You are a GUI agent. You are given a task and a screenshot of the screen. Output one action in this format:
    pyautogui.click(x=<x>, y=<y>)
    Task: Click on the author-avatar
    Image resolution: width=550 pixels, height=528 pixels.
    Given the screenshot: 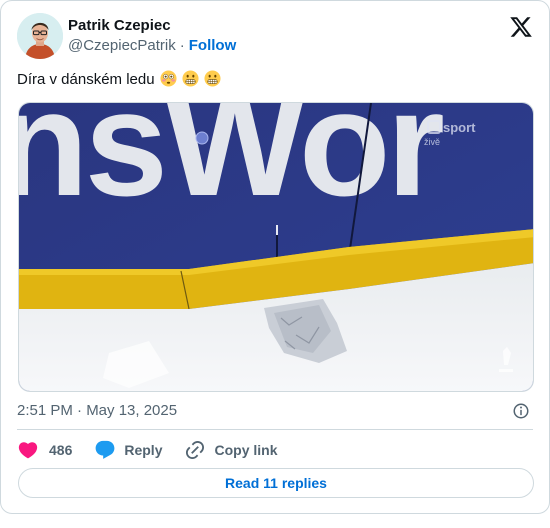 What is the action you would take?
    pyautogui.click(x=40, y=36)
    